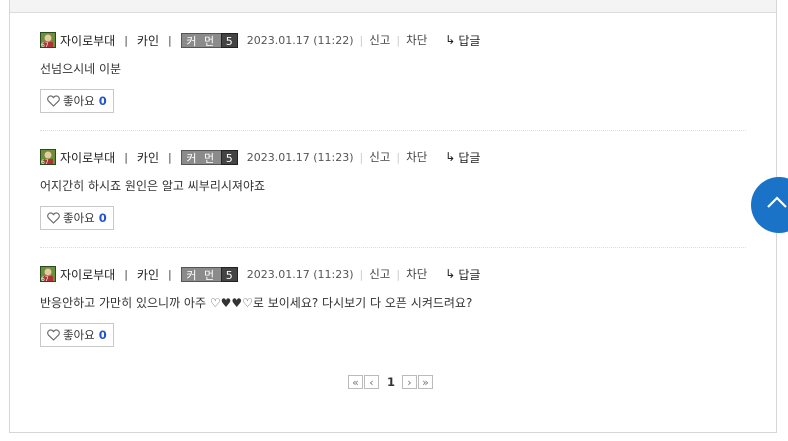 This screenshot has height=441, width=788. I want to click on comment-text: 선넘으시네 이분, so click(81, 69).